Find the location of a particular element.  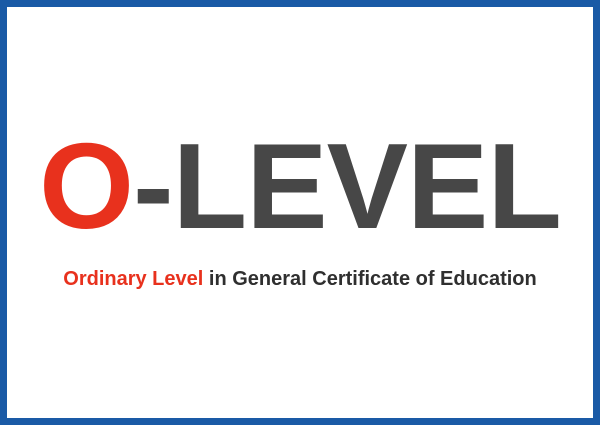

title-first-letter: O is located at coordinates (86, 186).